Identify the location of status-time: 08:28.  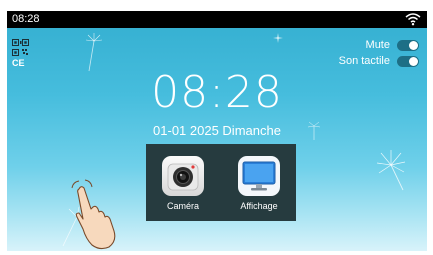
(26, 19).